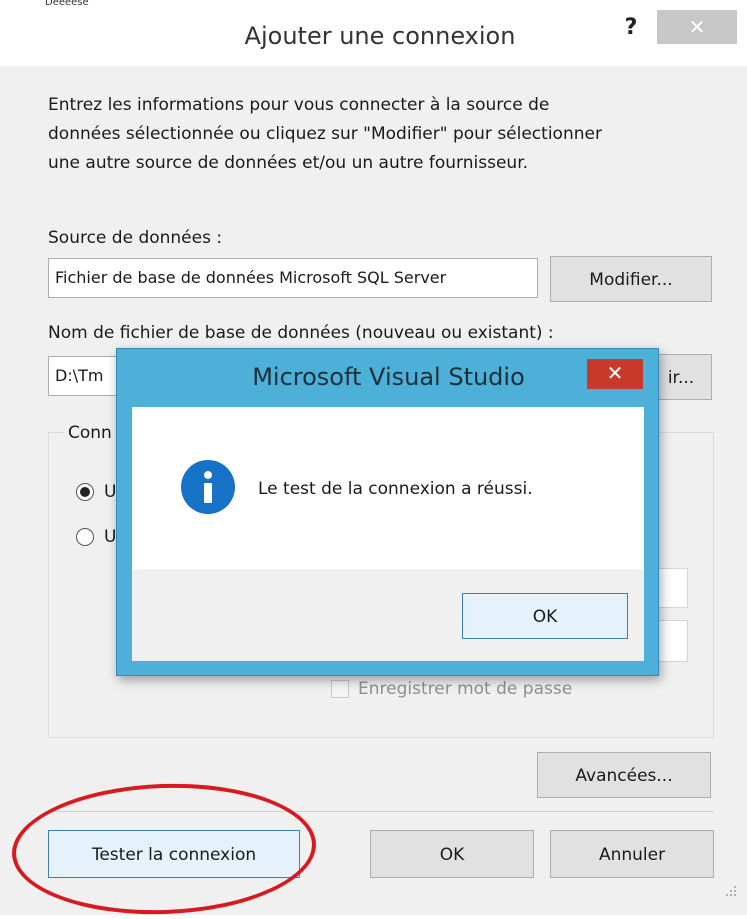  Describe the element at coordinates (381, 811) in the screenshot. I see `separator-line` at that location.